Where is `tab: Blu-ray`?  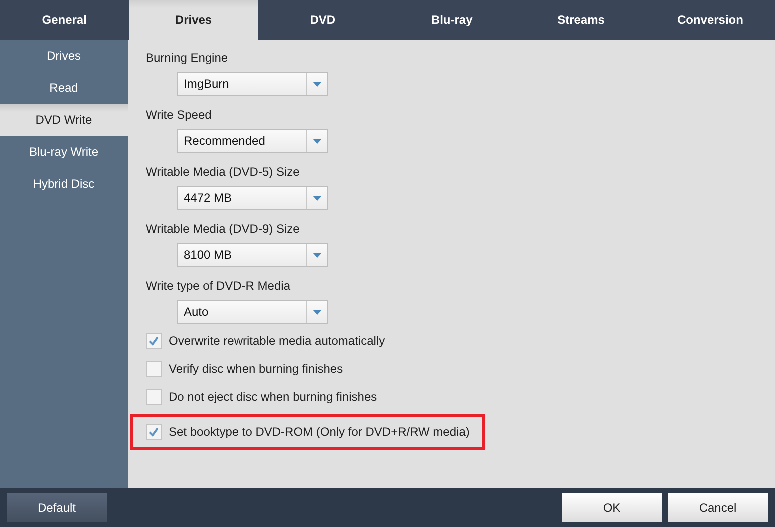
tab: Blu-ray is located at coordinates (452, 20).